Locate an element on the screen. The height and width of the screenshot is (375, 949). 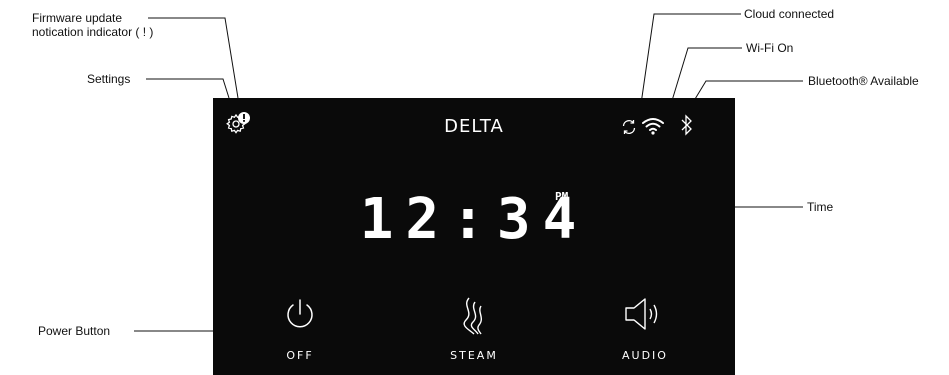
steam-icon is located at coordinates (472, 316).